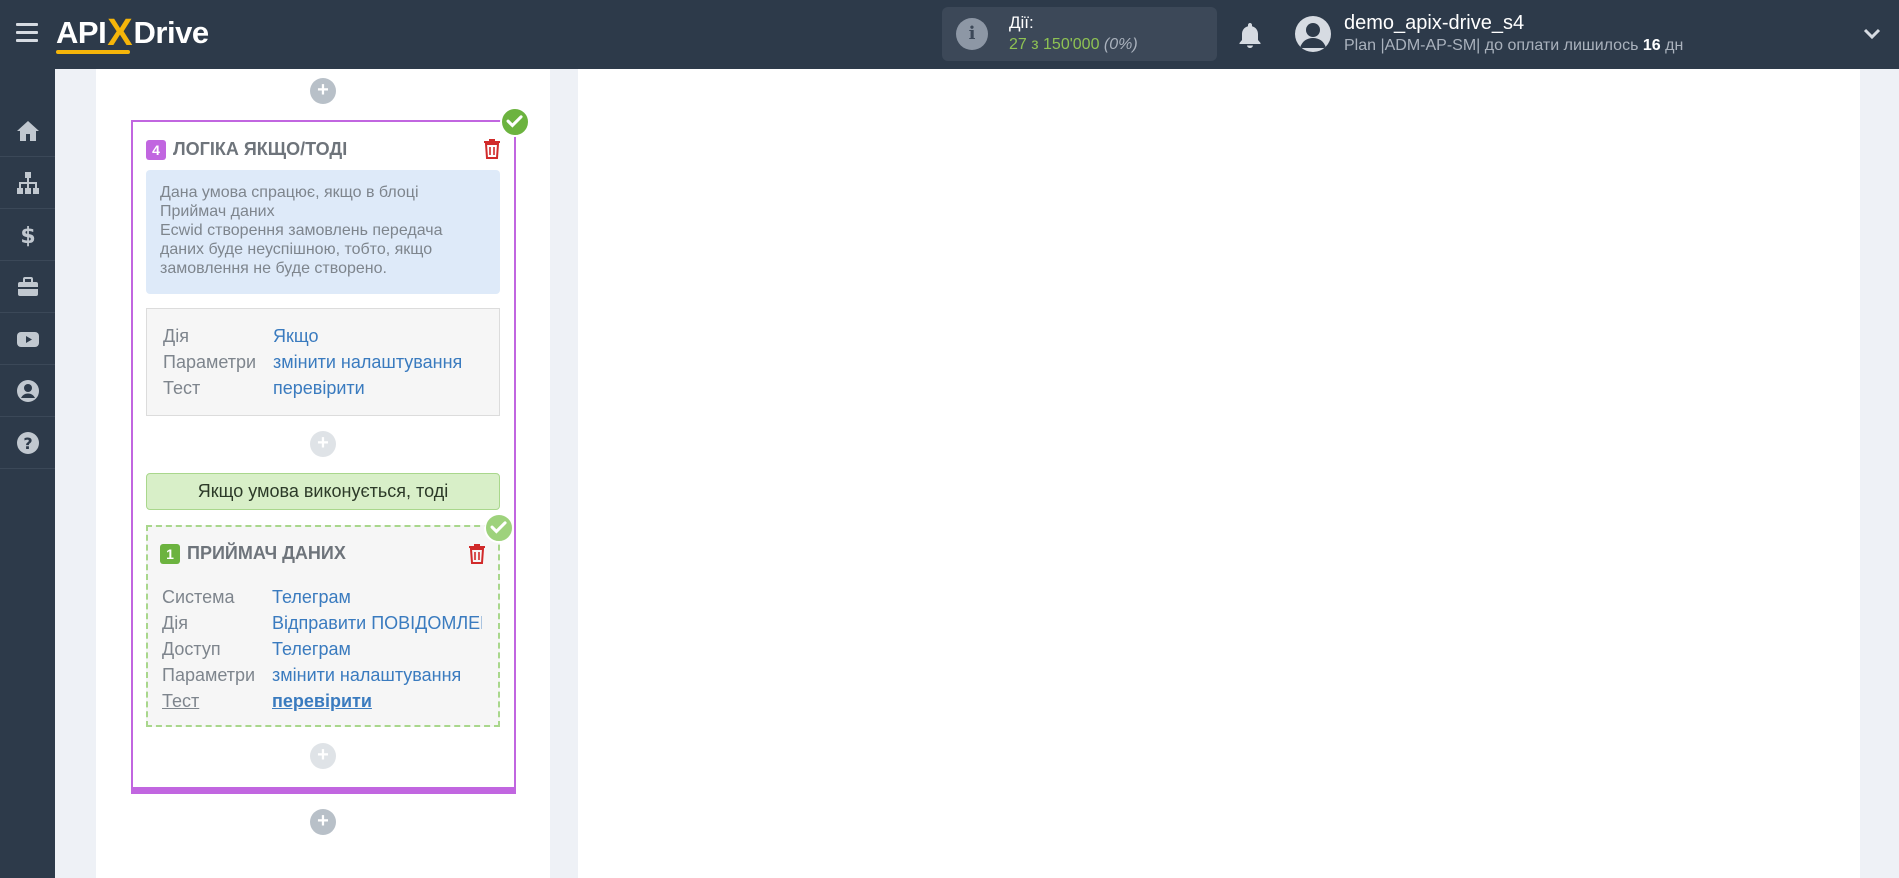 The width and height of the screenshot is (1899, 878). I want to click on sidebar-item-projects, so click(27, 287).